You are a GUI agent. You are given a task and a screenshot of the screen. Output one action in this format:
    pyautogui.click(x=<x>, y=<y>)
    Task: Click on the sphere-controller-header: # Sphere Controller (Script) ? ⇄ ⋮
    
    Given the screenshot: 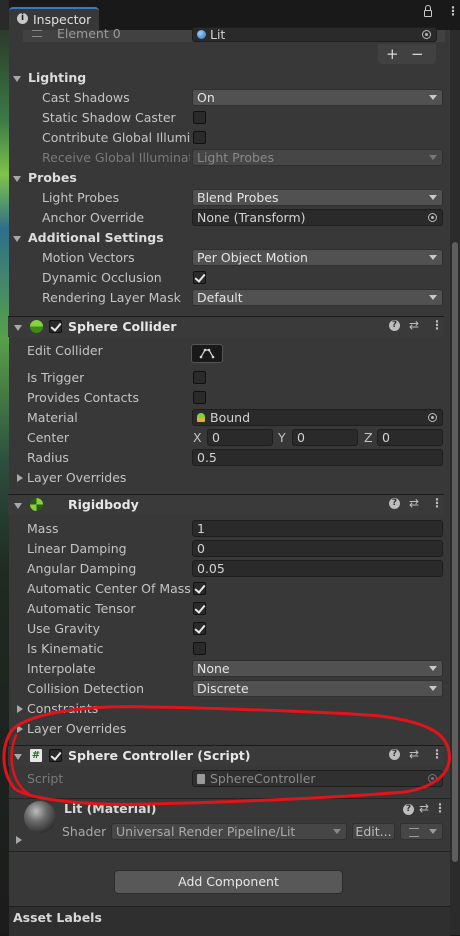 What is the action you would take?
    pyautogui.click(x=226, y=755)
    